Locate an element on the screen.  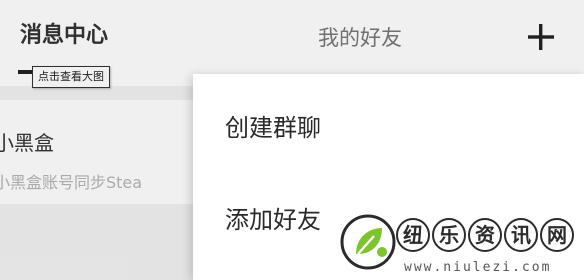
view-image-tooltip: 点击查看大图 is located at coordinates (71, 77).